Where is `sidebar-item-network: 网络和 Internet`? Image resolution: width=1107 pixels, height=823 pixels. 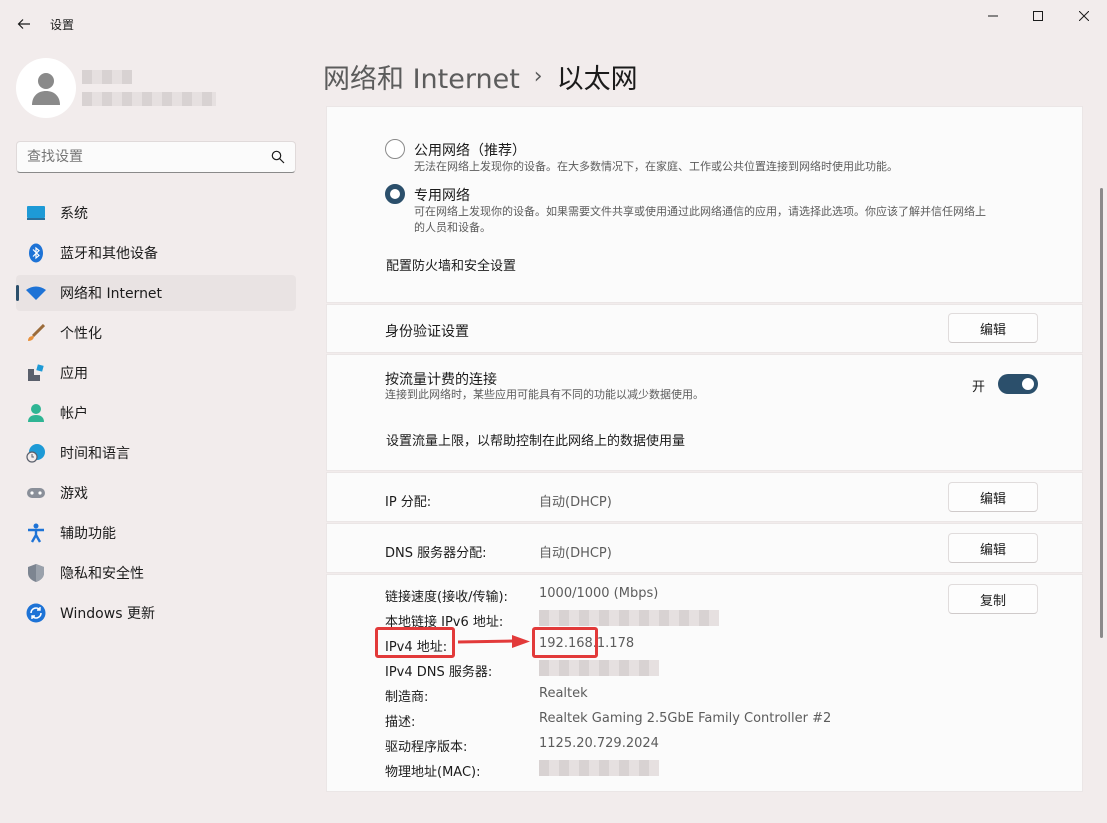
sidebar-item-network: 网络和 Internet is located at coordinates (156, 293).